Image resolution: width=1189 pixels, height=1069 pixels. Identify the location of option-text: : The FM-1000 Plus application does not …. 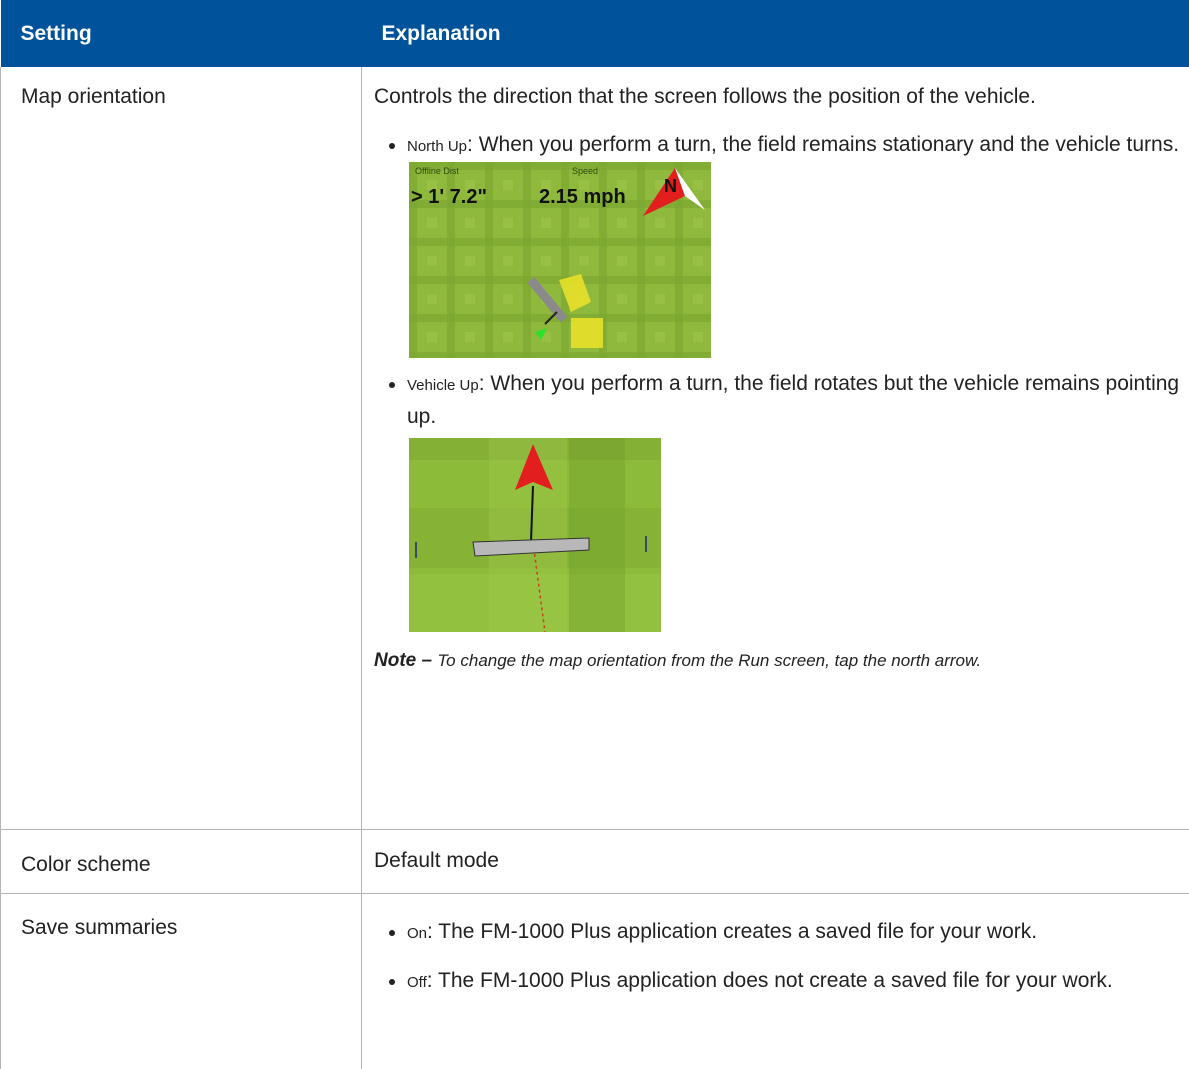
(769, 980).